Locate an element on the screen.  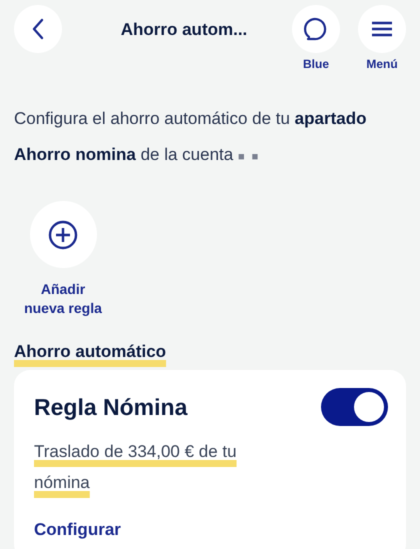
plus-circle-icon is located at coordinates (63, 235).